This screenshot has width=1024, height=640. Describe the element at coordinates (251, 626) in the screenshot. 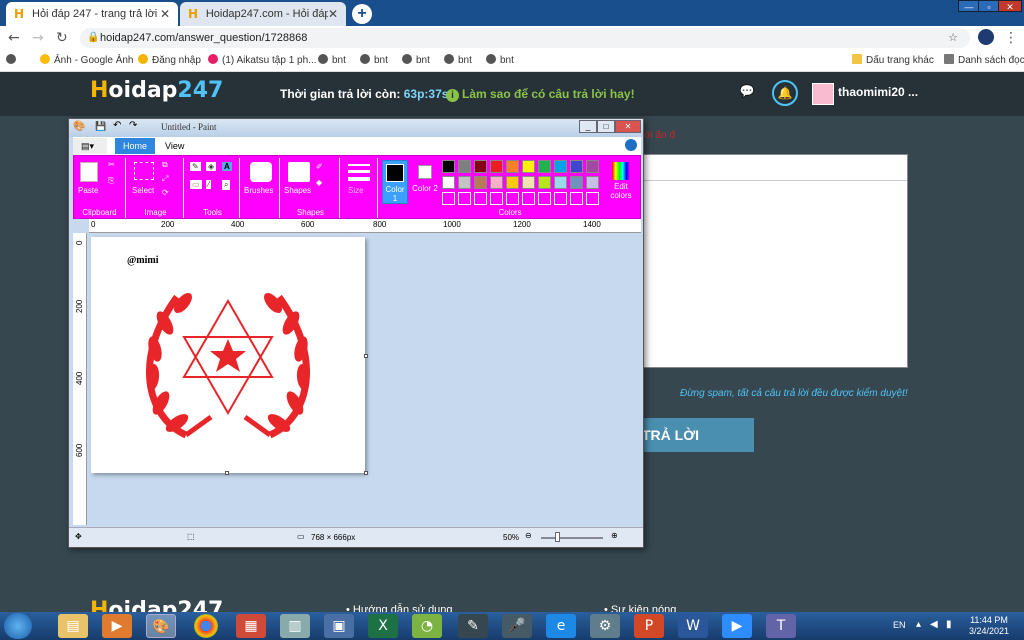

I see `app-icon: ▦` at that location.